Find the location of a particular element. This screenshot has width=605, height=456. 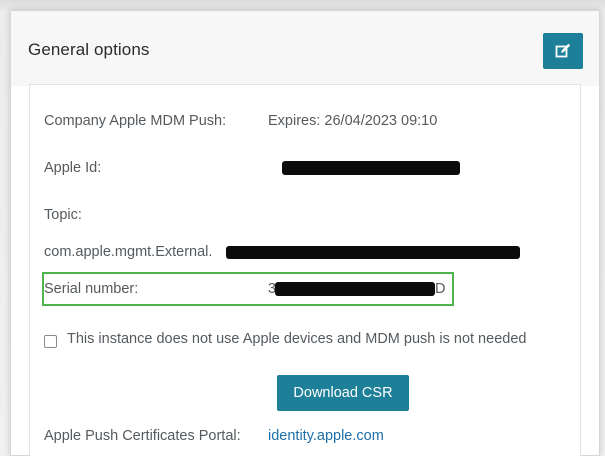

serial-number-last-char: D is located at coordinates (440, 289).